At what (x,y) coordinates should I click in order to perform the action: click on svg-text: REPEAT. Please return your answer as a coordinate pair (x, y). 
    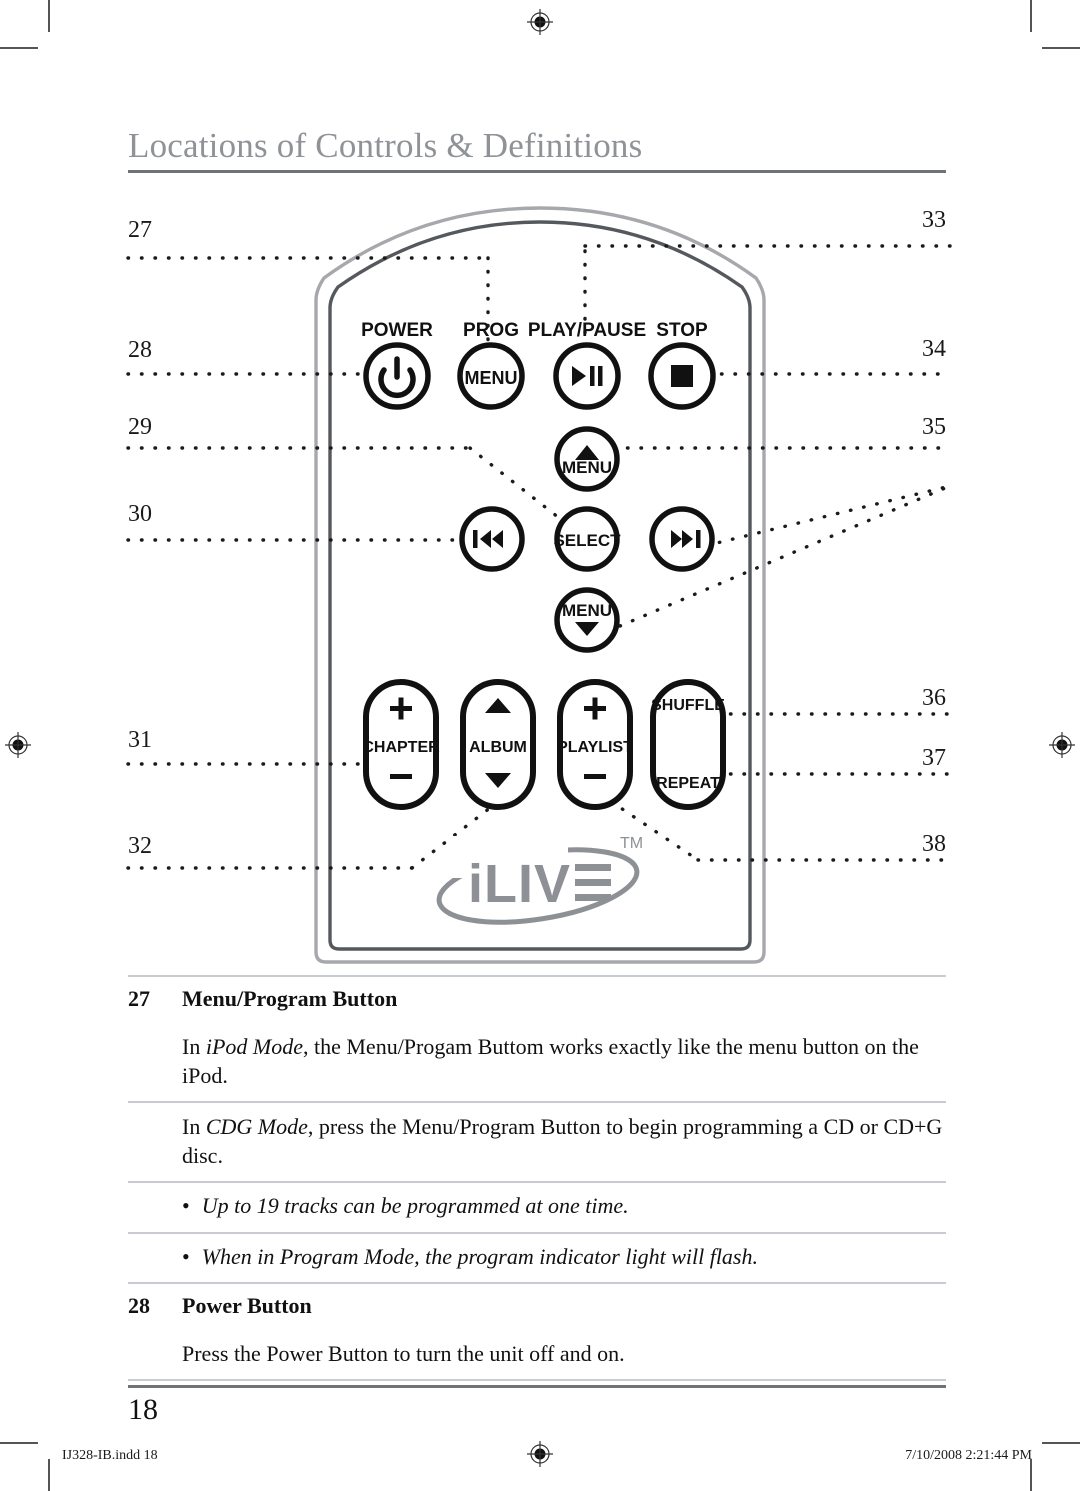
    Looking at the image, I should click on (688, 783).